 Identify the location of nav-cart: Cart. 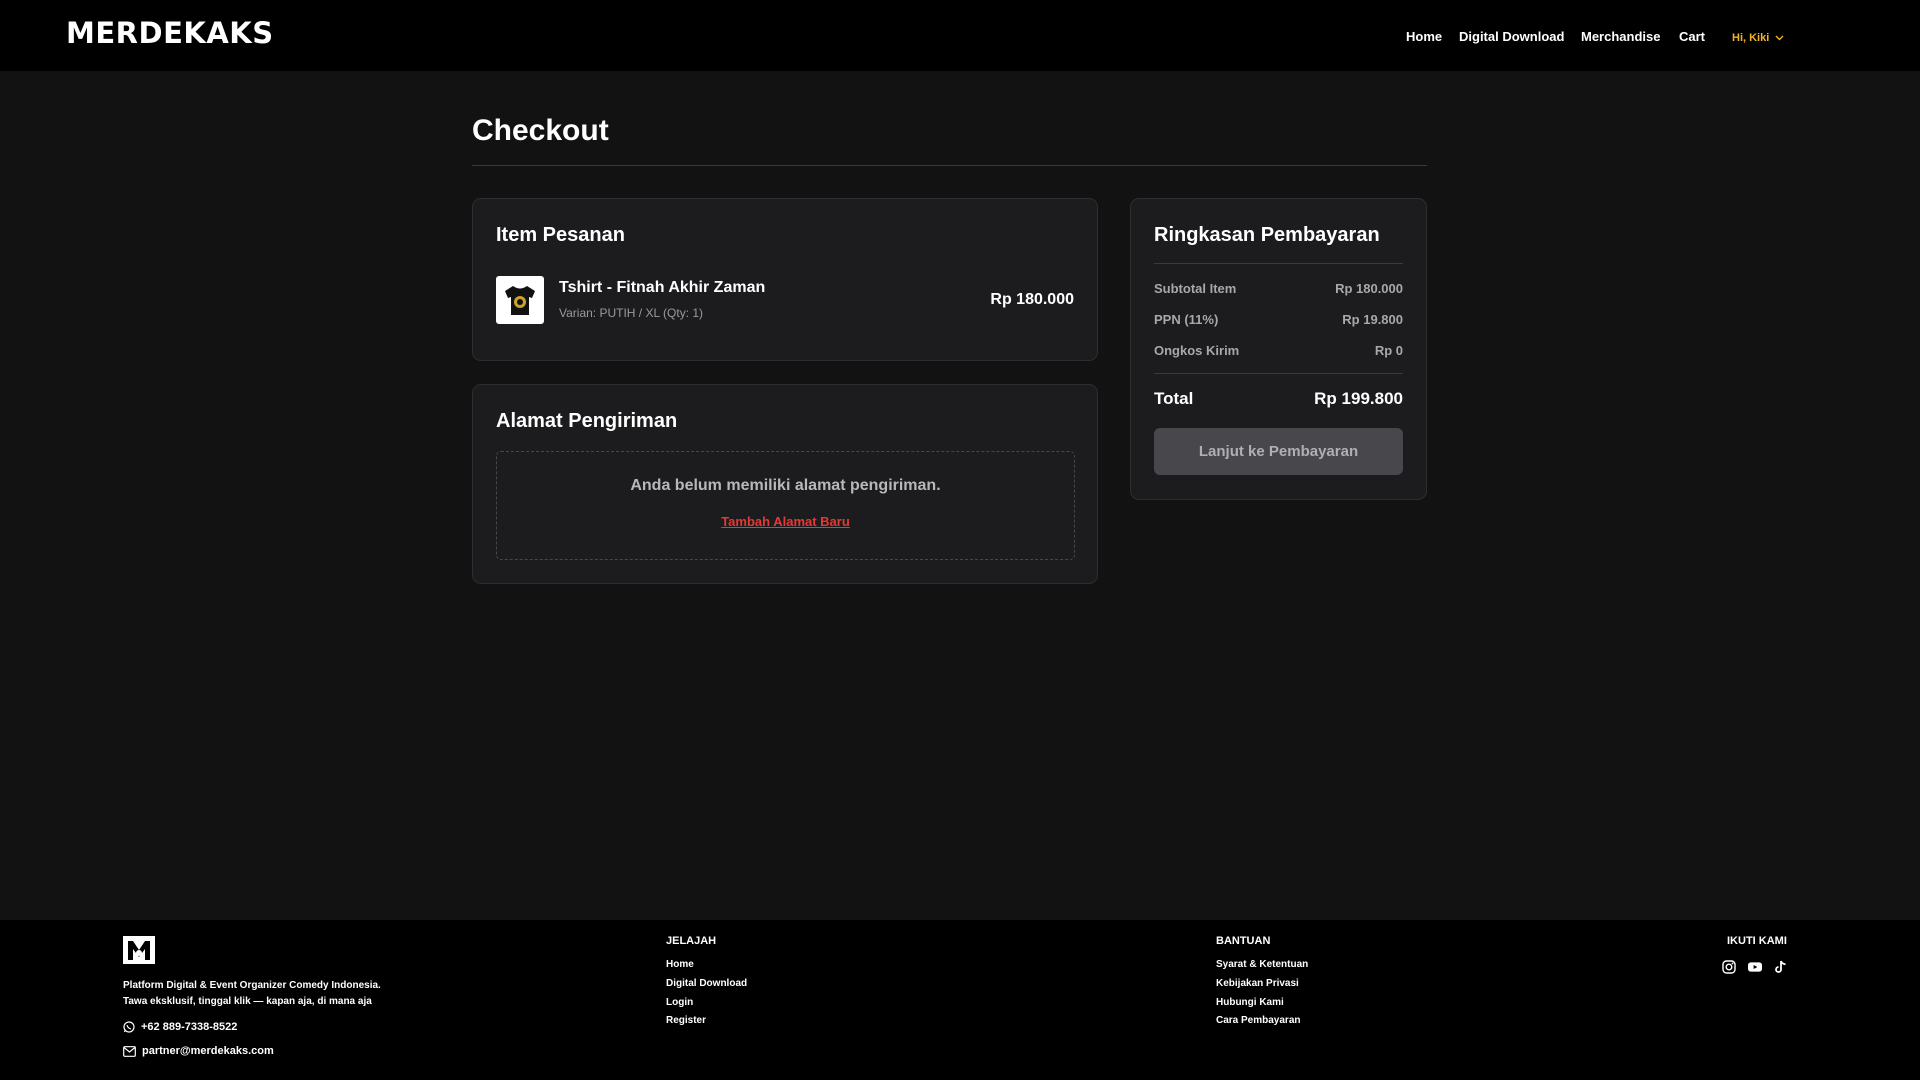
(1692, 37).